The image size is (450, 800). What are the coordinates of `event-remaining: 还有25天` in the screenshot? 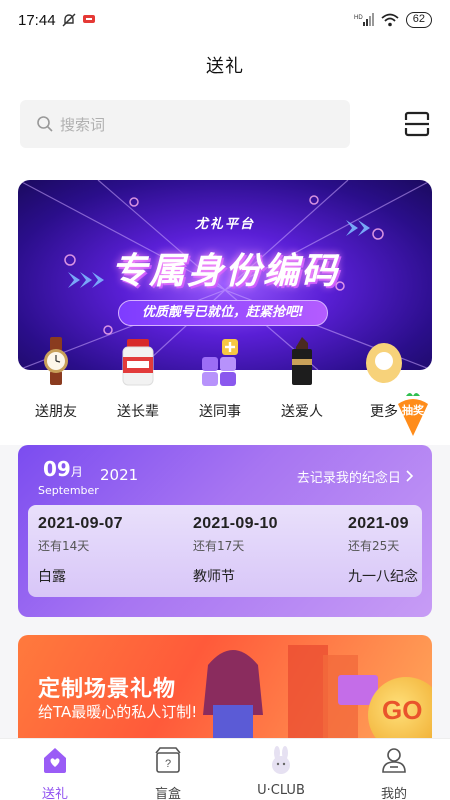 It's located at (374, 546).